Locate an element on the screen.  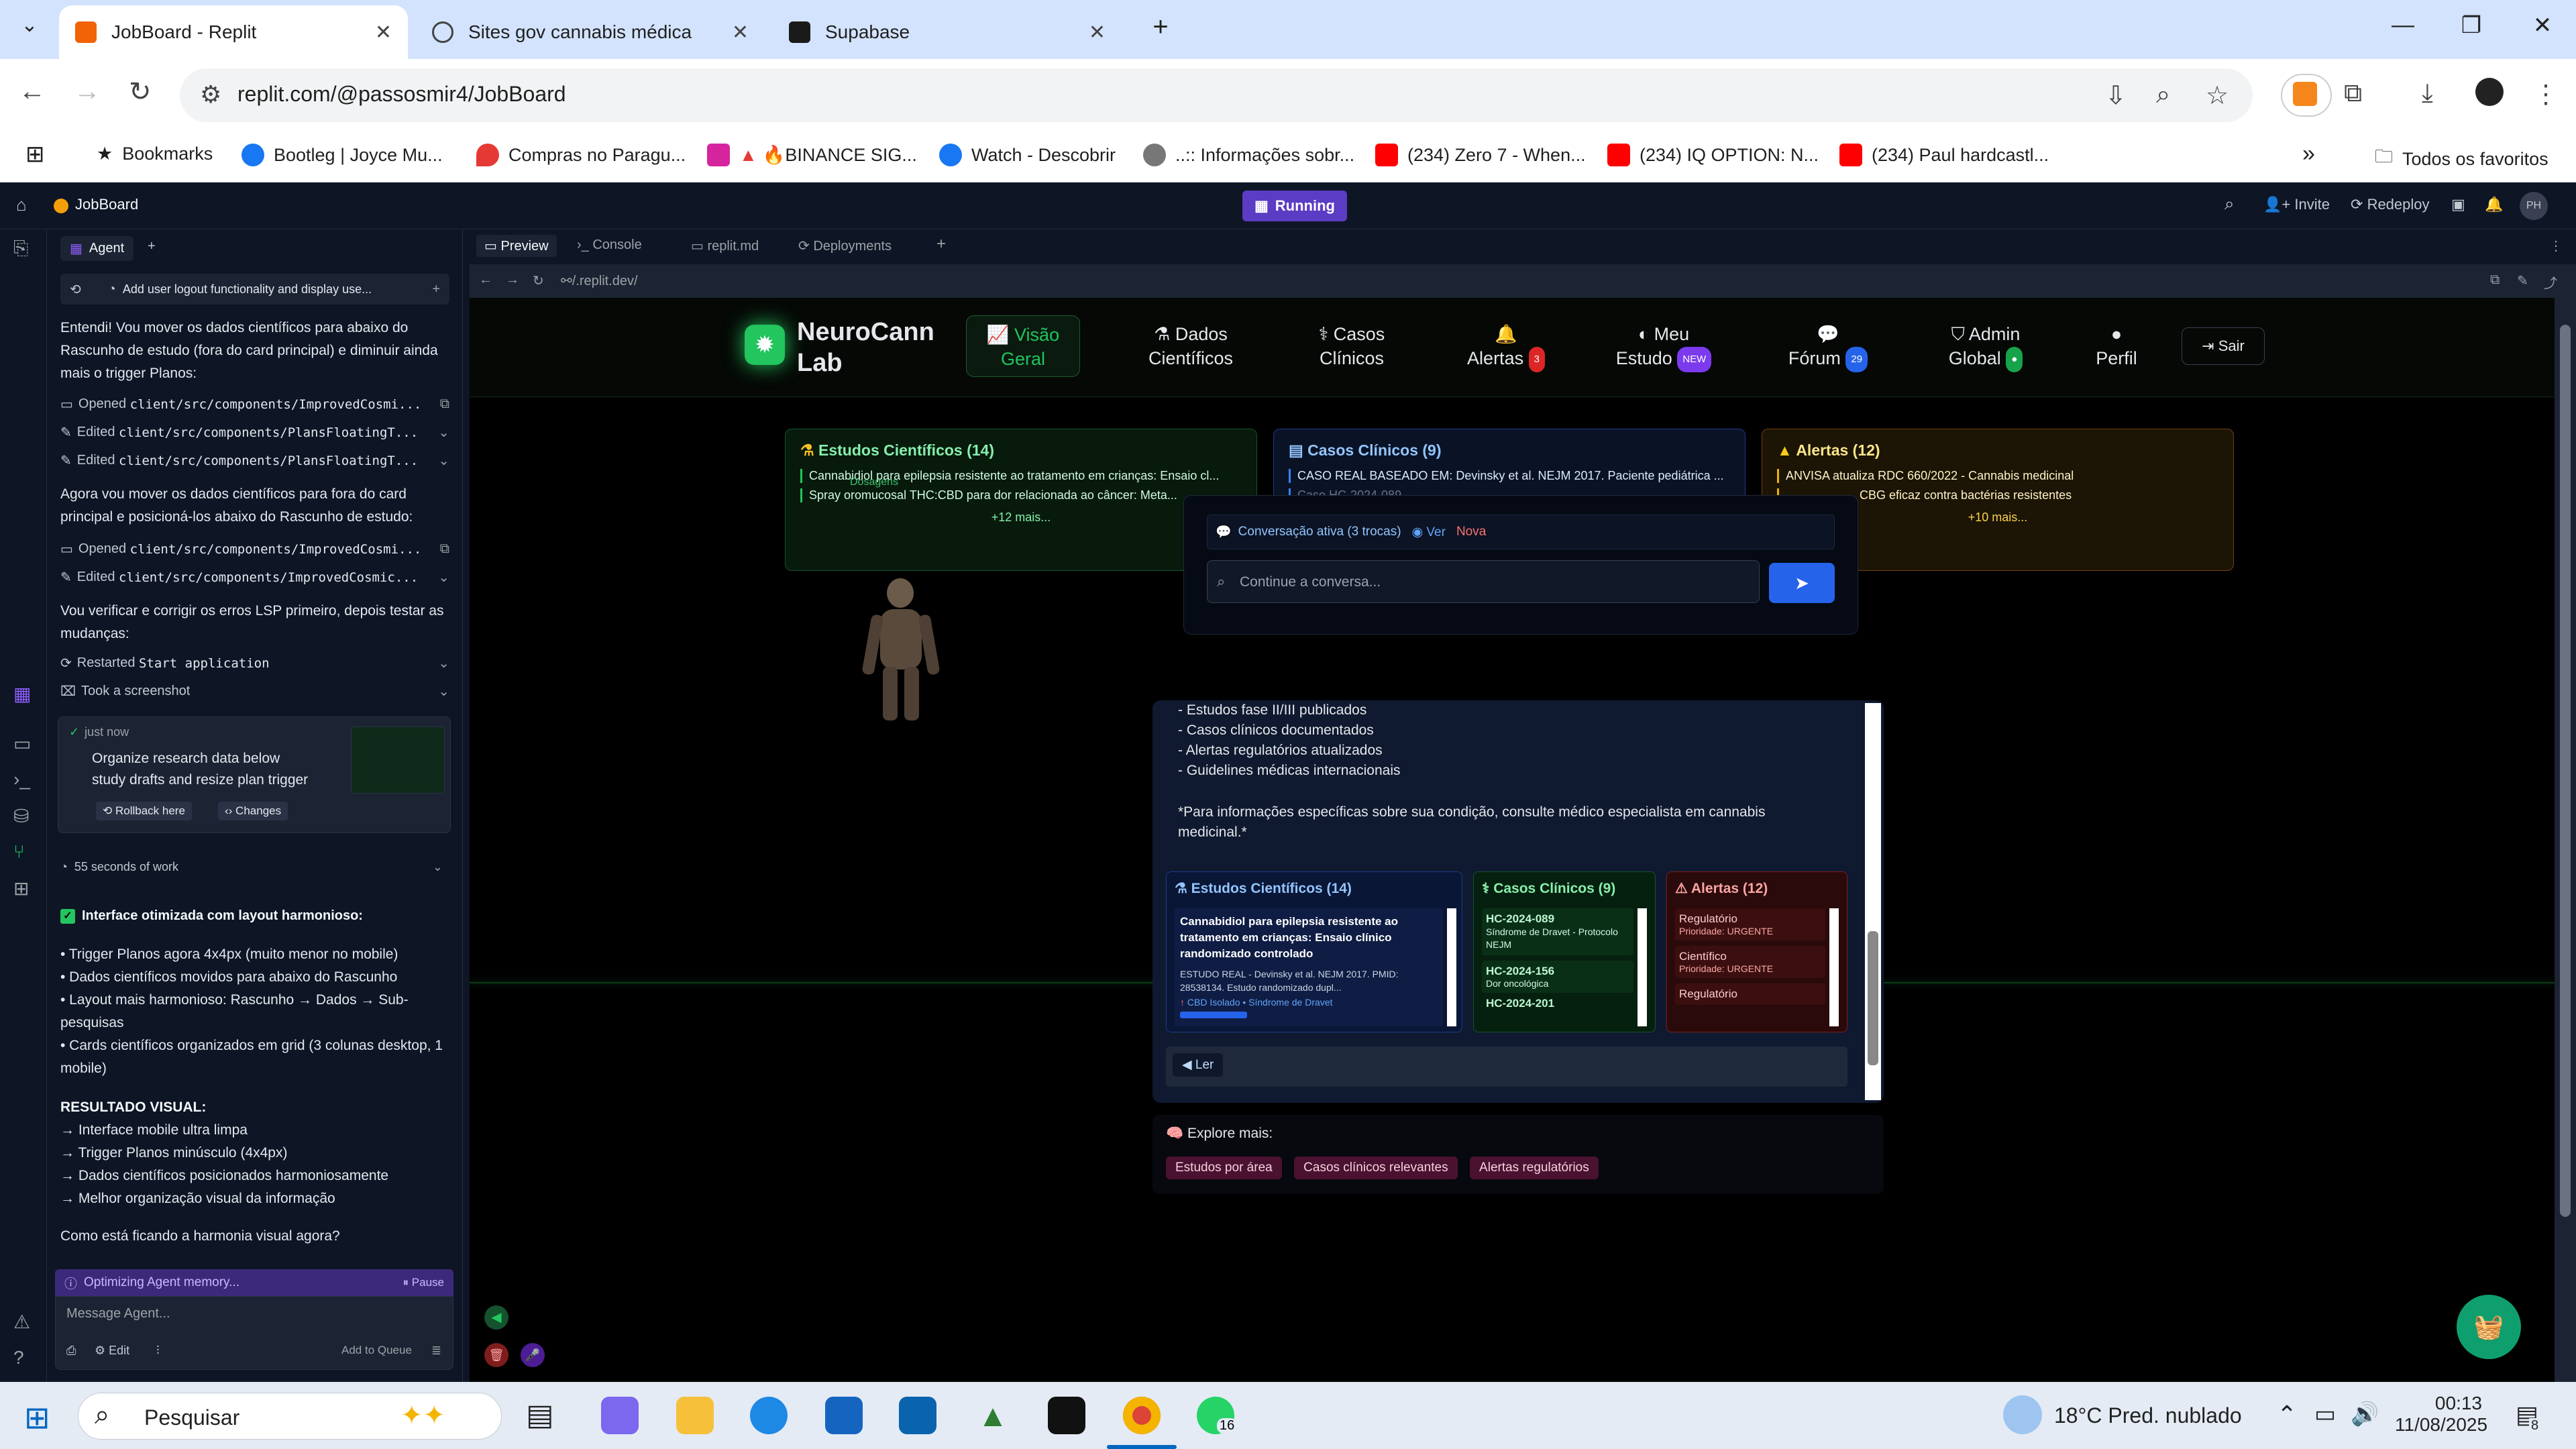
pause-button: ⏸ Pause is located at coordinates (423, 1282).